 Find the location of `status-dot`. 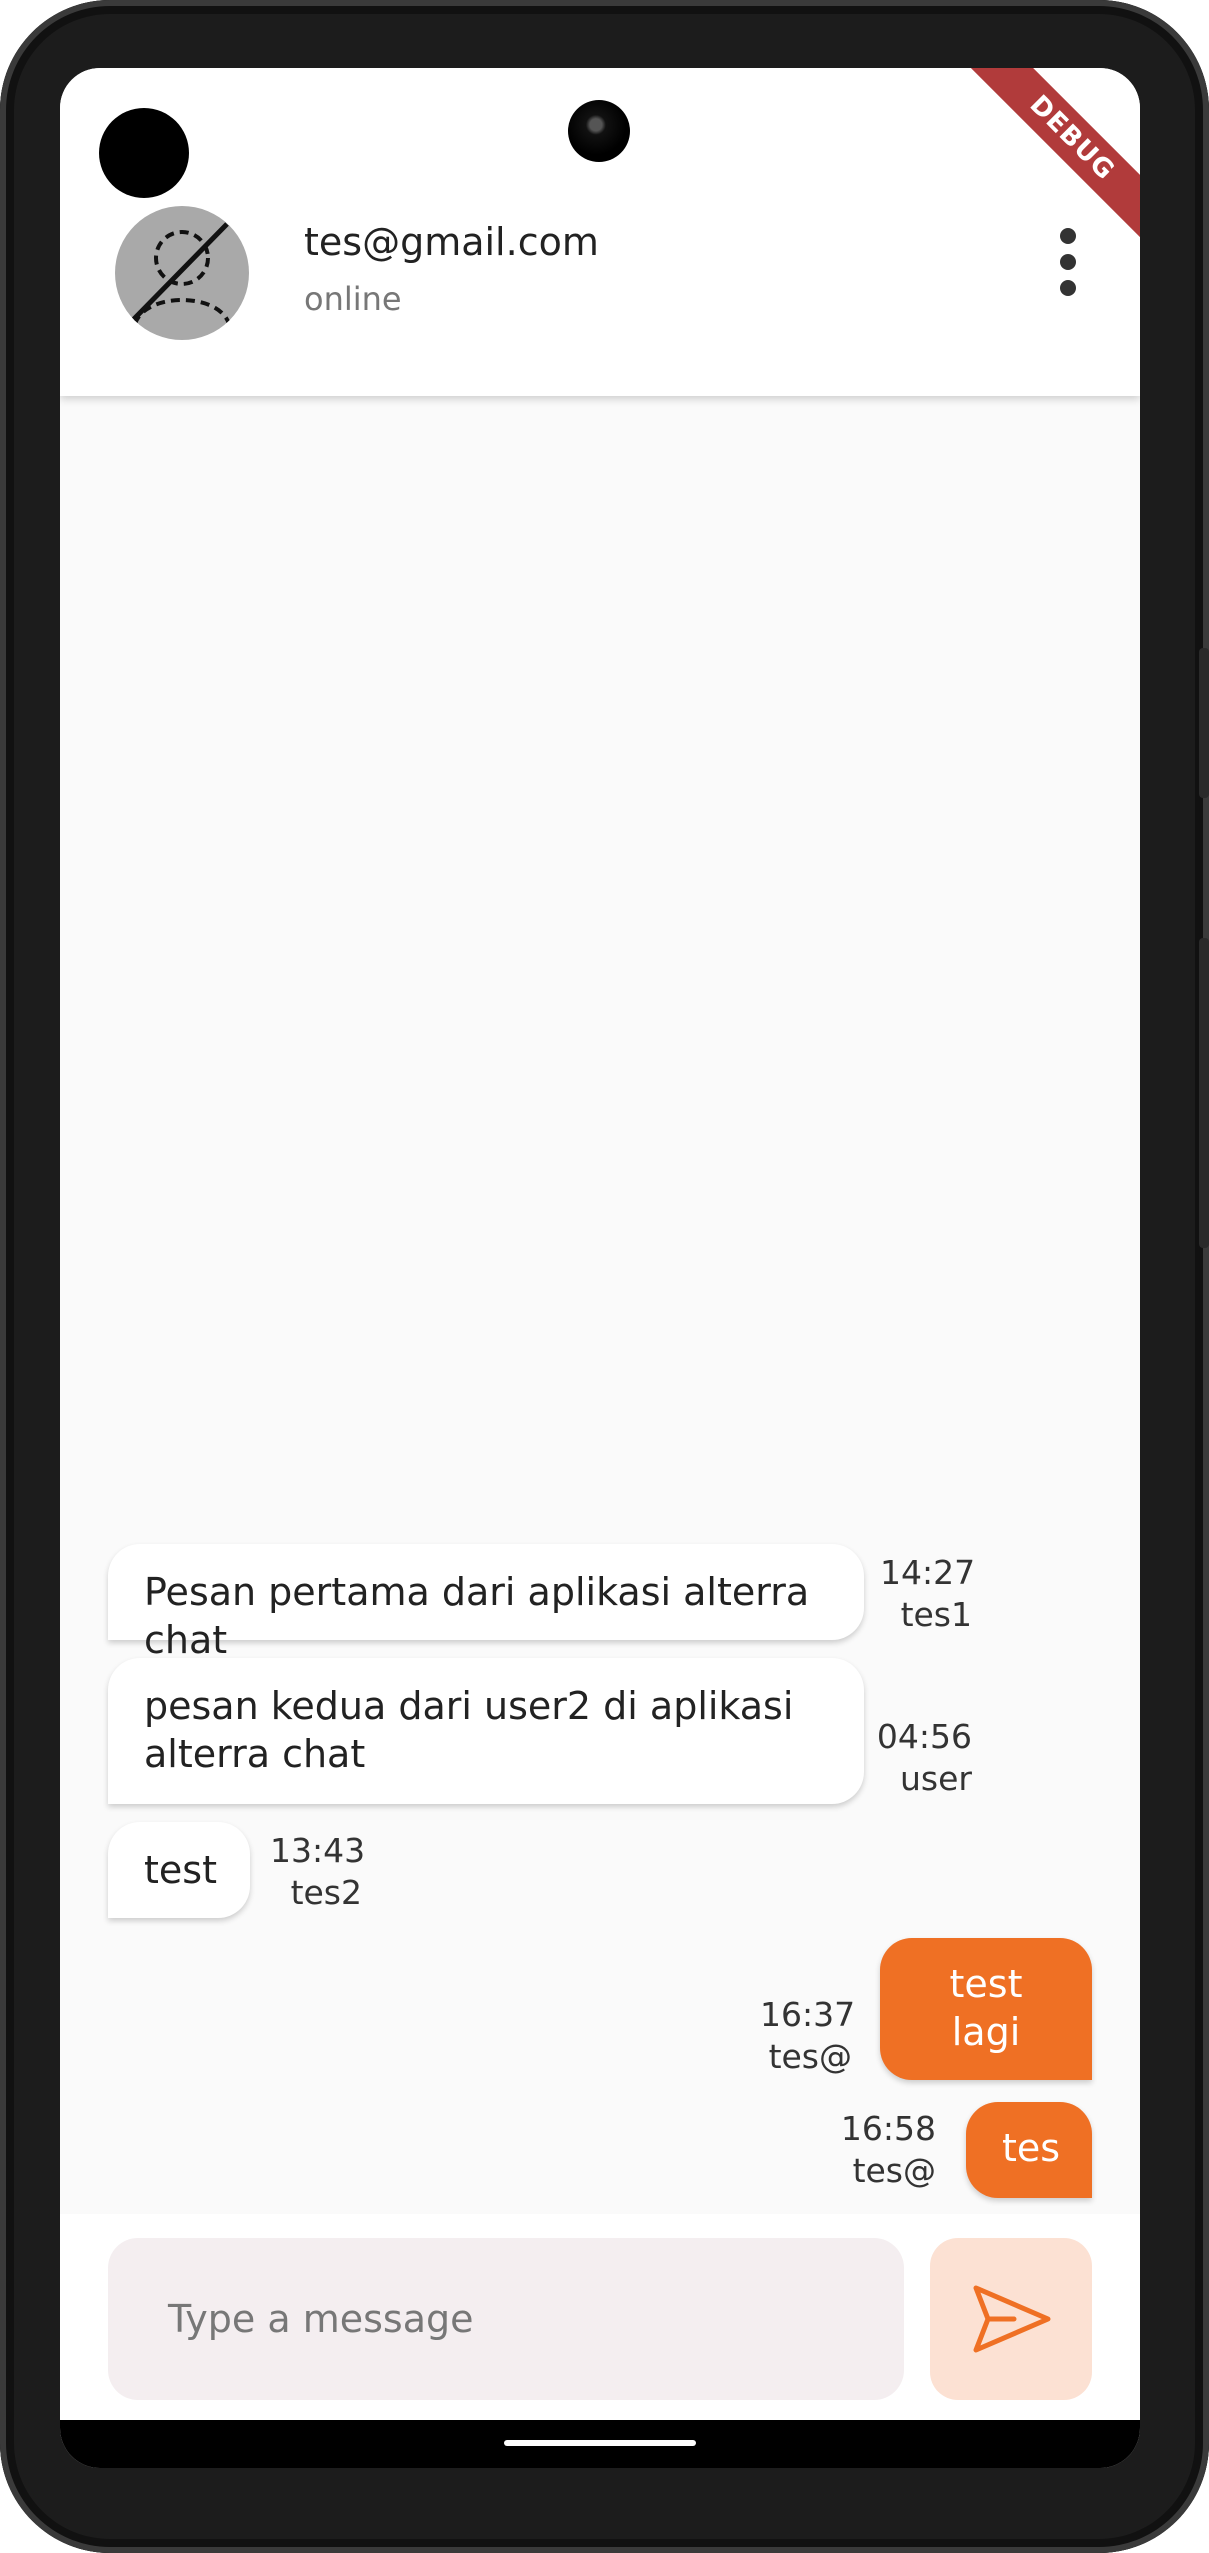

status-dot is located at coordinates (144, 153).